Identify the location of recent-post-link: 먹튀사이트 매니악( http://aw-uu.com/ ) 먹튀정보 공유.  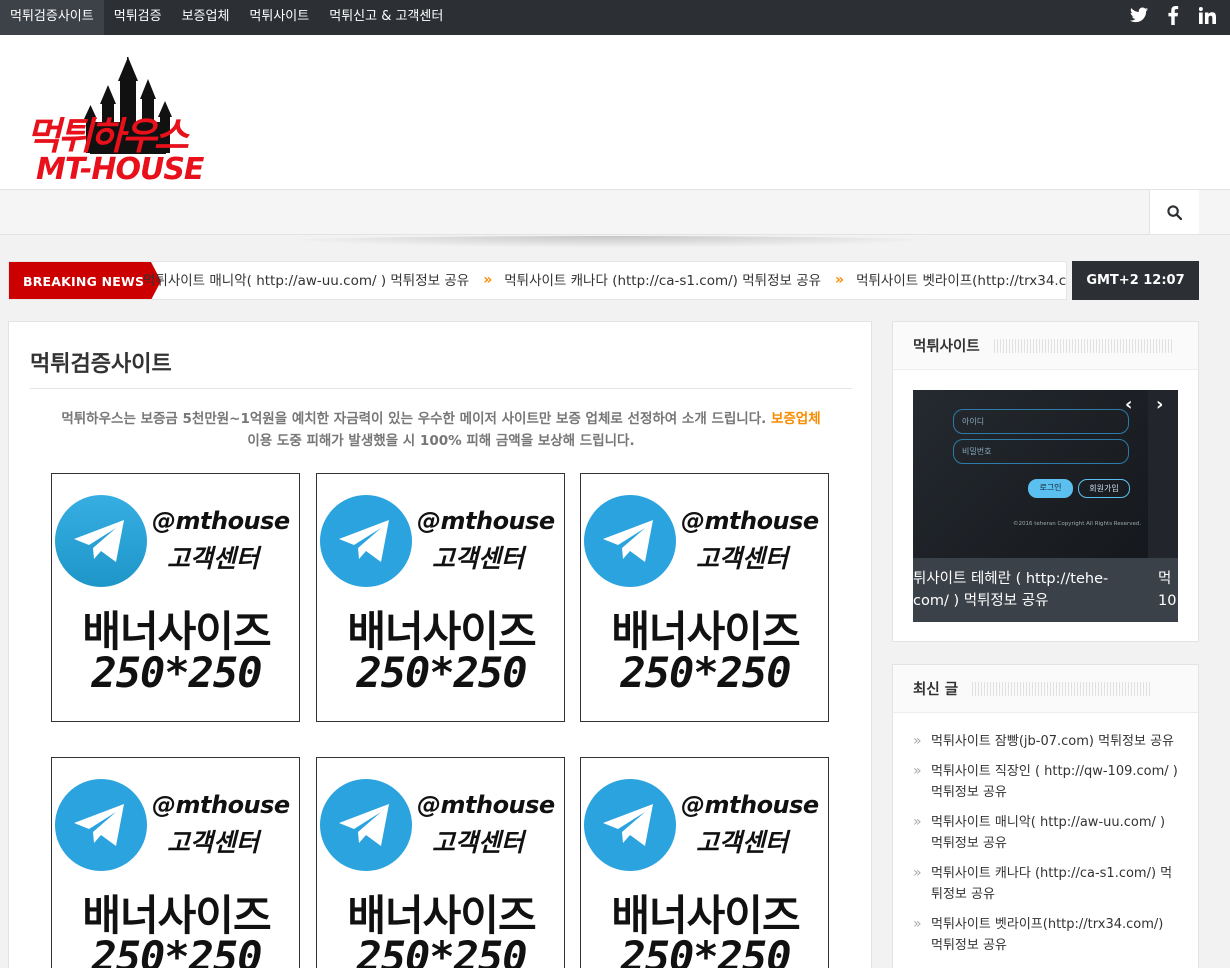
(1045, 833).